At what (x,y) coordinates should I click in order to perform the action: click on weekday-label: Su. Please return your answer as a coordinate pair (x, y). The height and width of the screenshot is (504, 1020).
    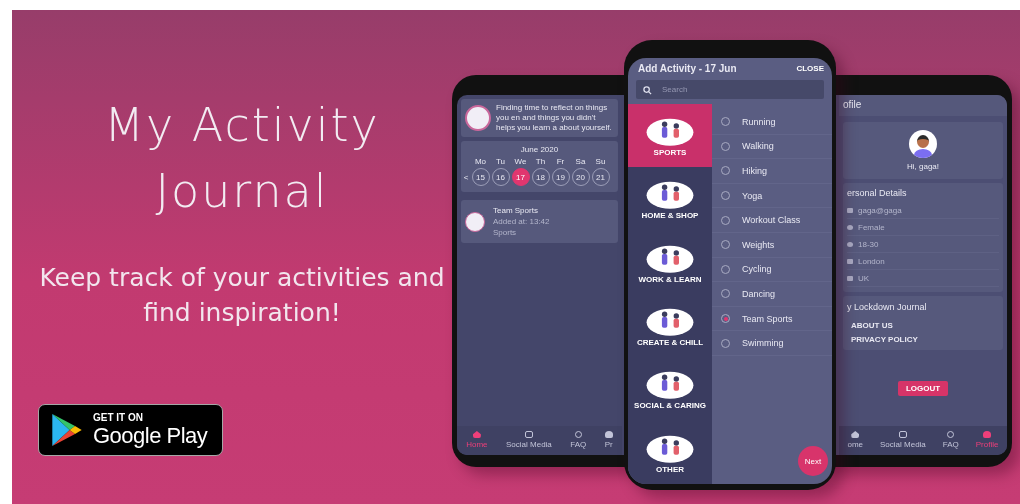
    Looking at the image, I should click on (600, 161).